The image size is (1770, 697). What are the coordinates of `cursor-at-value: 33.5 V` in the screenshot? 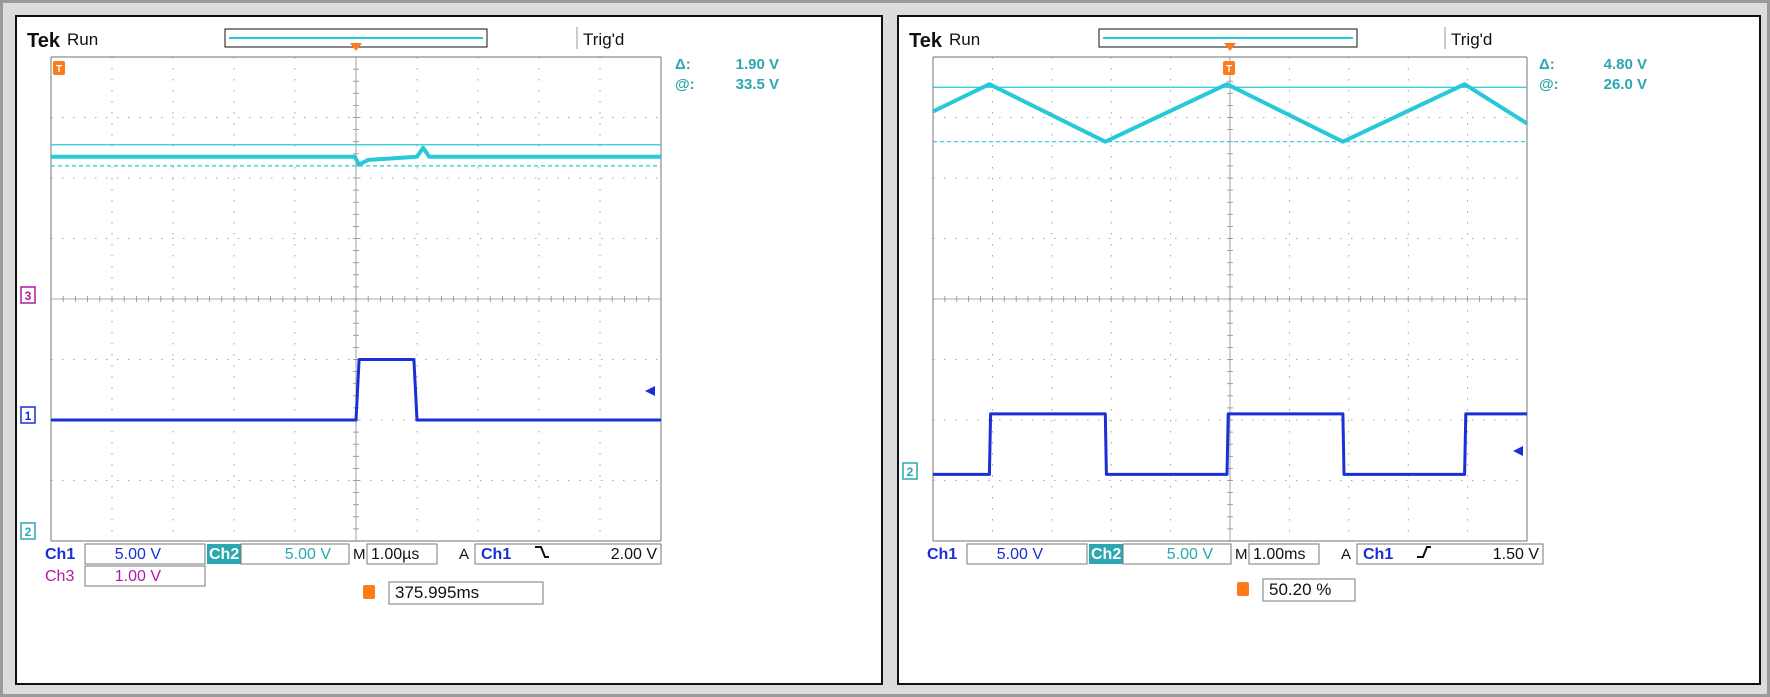 It's located at (757, 84).